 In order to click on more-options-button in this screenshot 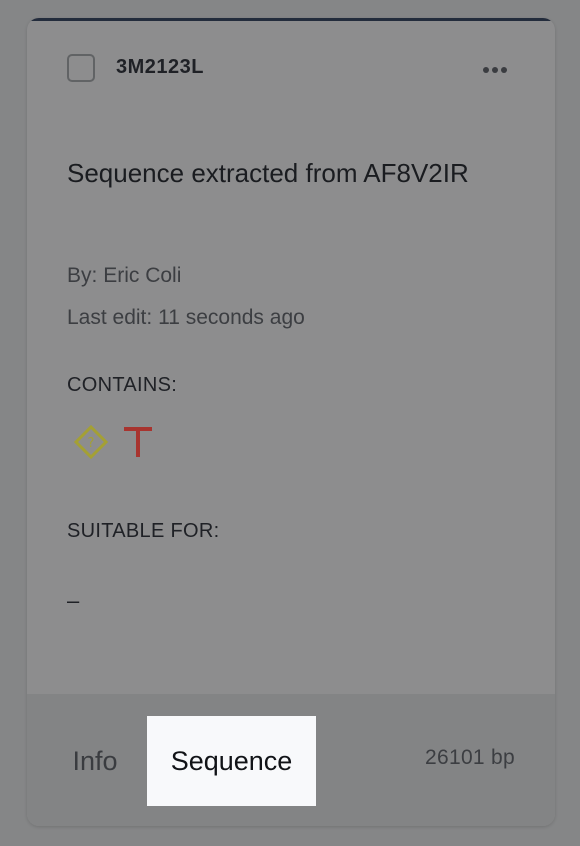, I will do `click(495, 70)`.